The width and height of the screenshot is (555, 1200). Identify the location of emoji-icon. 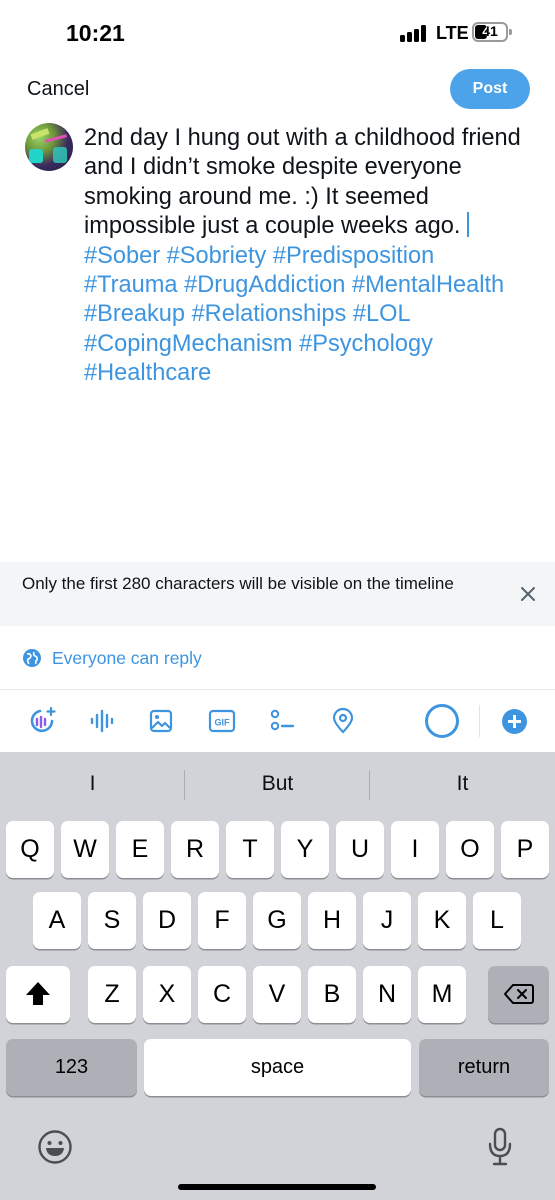
(55, 1147).